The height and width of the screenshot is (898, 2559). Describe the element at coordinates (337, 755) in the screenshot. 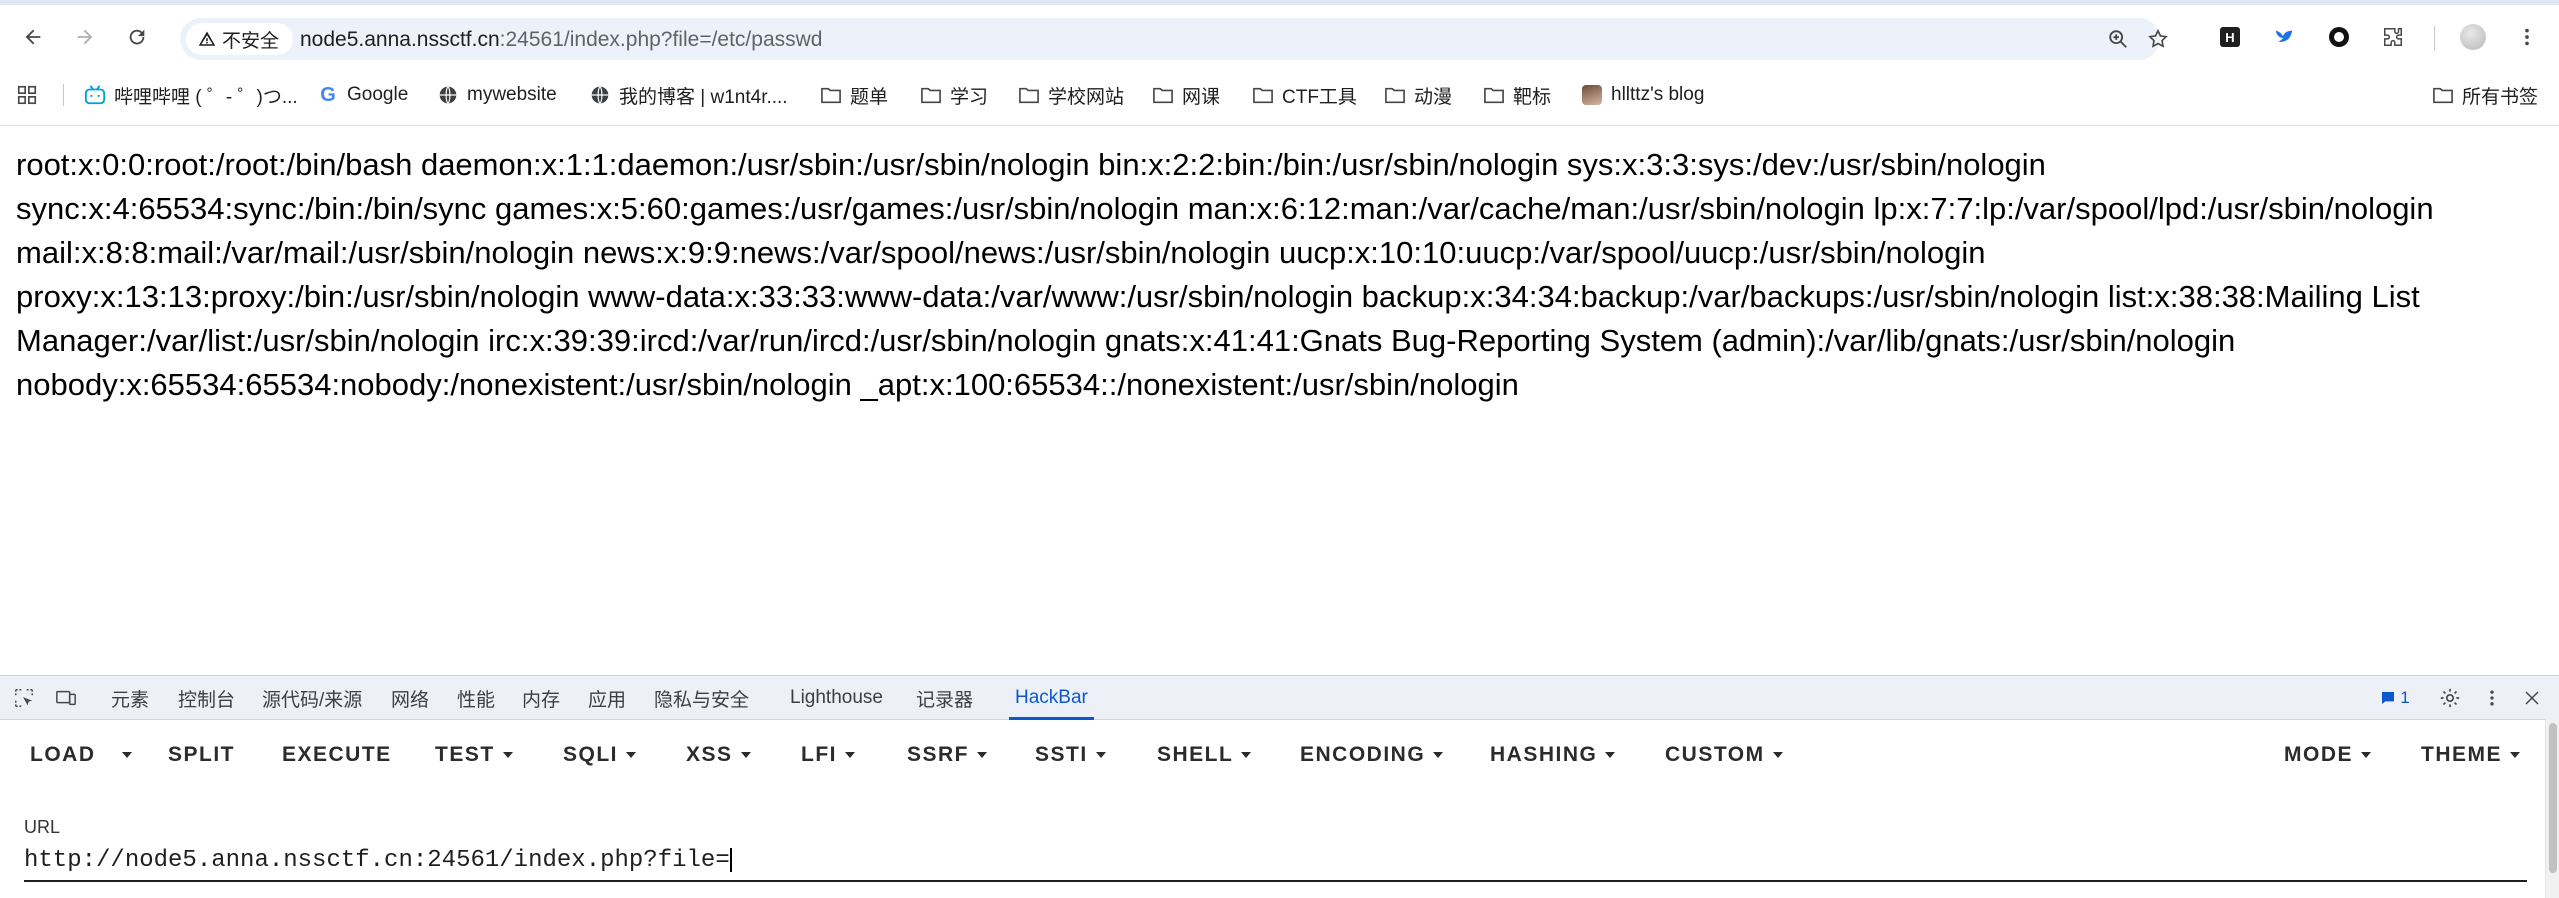

I see `execute-button: EXECUTE` at that location.